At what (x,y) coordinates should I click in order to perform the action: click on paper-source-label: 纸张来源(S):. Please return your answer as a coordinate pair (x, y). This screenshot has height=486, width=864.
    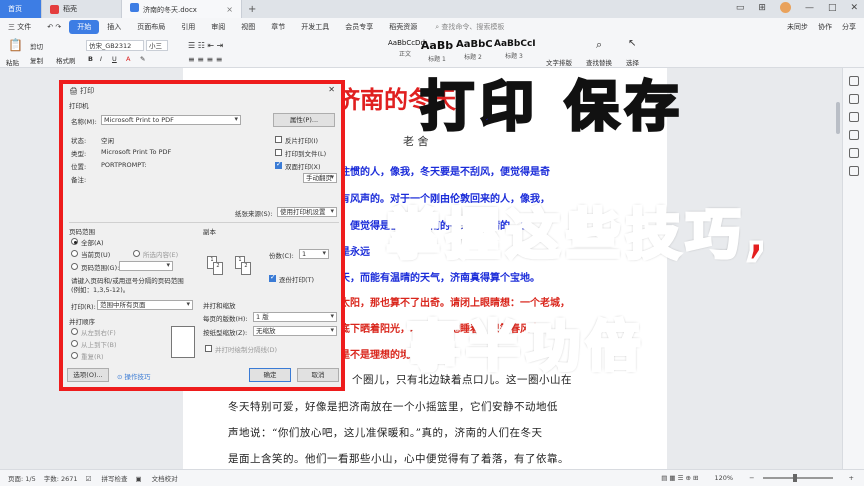
    Looking at the image, I should click on (254, 214).